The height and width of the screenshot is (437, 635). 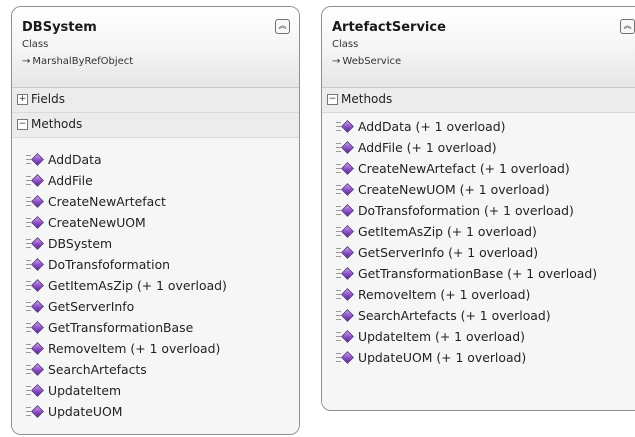 What do you see at coordinates (441, 336) in the screenshot?
I see `method-label: UpdateItem (+ 1 overload)` at bounding box center [441, 336].